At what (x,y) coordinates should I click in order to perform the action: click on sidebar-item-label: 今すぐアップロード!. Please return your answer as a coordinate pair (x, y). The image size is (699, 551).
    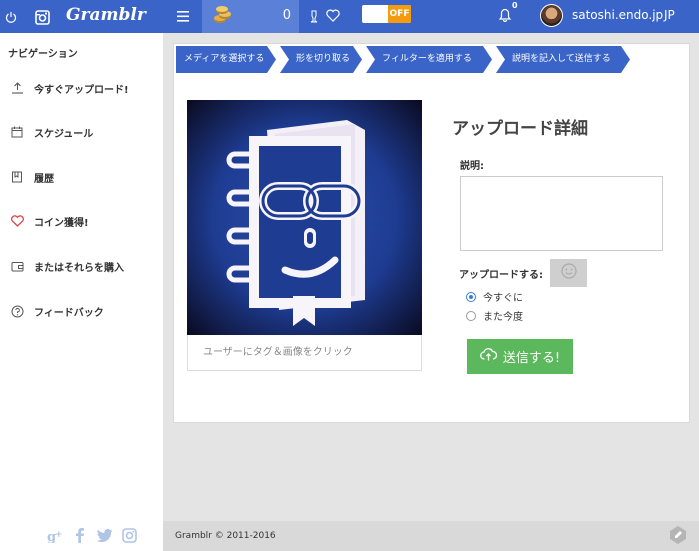
    Looking at the image, I should click on (81, 90).